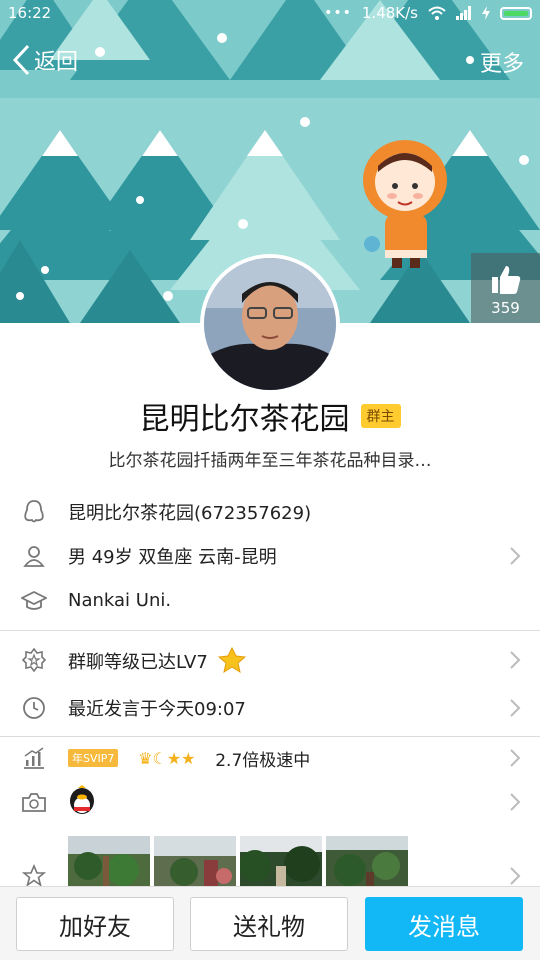 Image resolution: width=540 pixels, height=960 pixels. I want to click on gold-star-icon, so click(231, 659).